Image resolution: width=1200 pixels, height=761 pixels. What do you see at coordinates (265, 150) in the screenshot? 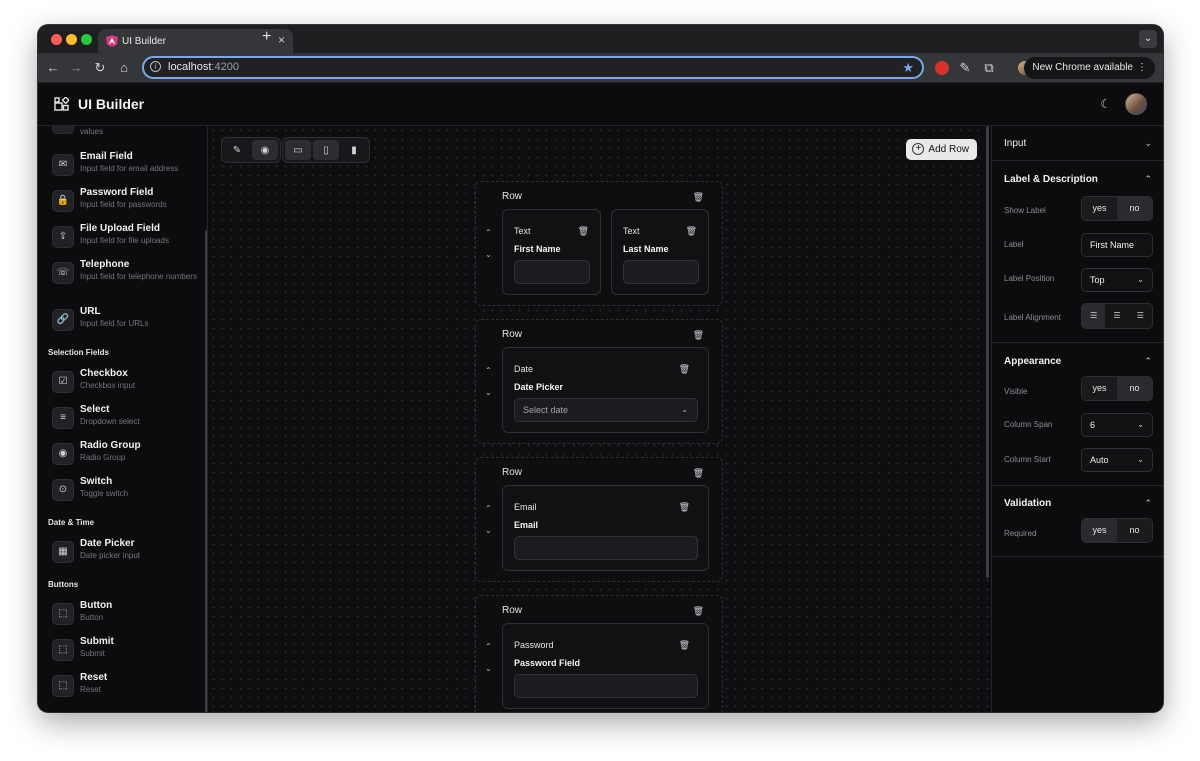
I see `preview-eye-icon: ◉` at bounding box center [265, 150].